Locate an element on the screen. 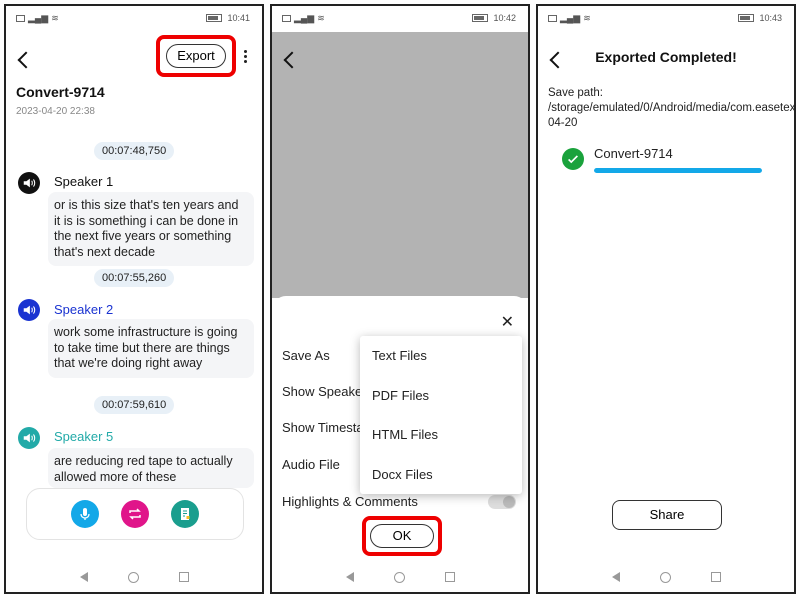 The height and width of the screenshot is (600, 800). more-options-icon is located at coordinates (246, 57).